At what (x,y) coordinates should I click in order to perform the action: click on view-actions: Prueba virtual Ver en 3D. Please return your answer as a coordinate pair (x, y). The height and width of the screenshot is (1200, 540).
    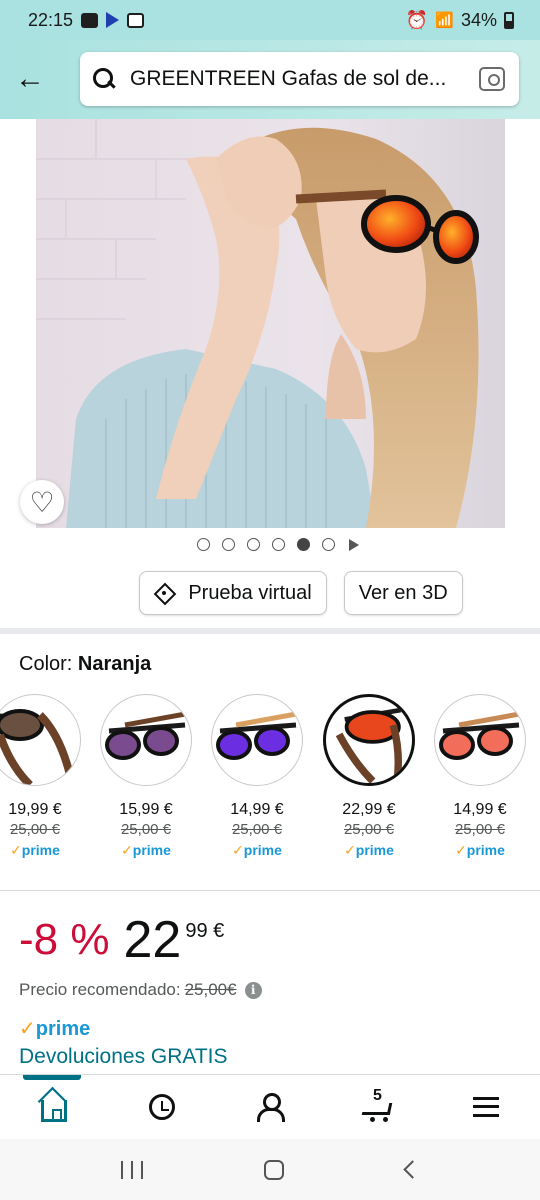
    Looking at the image, I should click on (270, 593).